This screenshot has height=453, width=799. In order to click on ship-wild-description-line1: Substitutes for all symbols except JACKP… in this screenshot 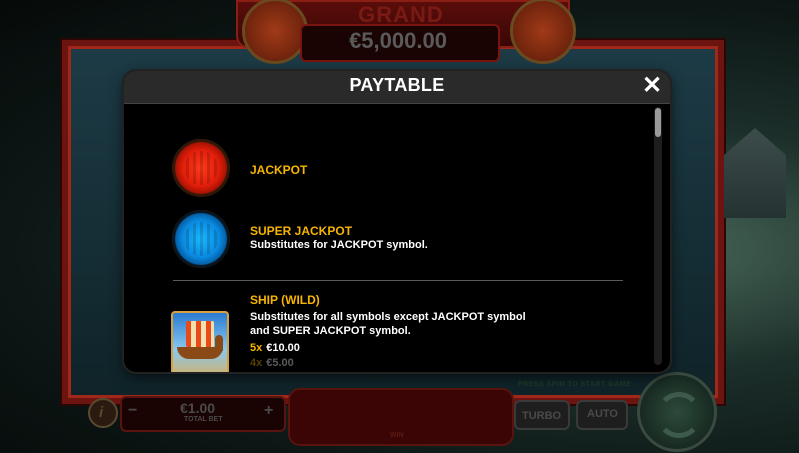, I will do `click(388, 317)`.